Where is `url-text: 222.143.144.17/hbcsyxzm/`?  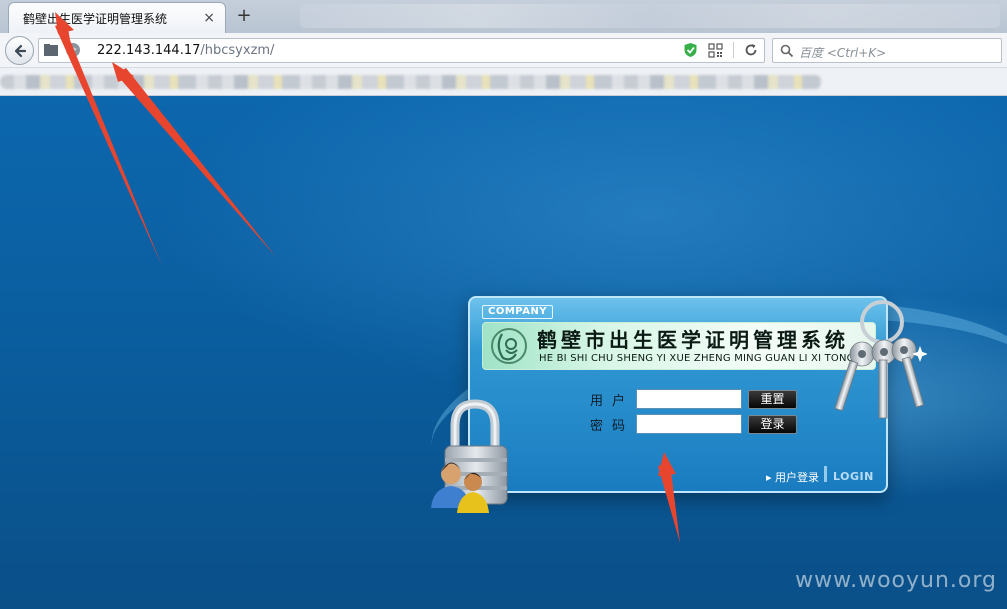 url-text: 222.143.144.17/hbcsyxzm/ is located at coordinates (185, 50).